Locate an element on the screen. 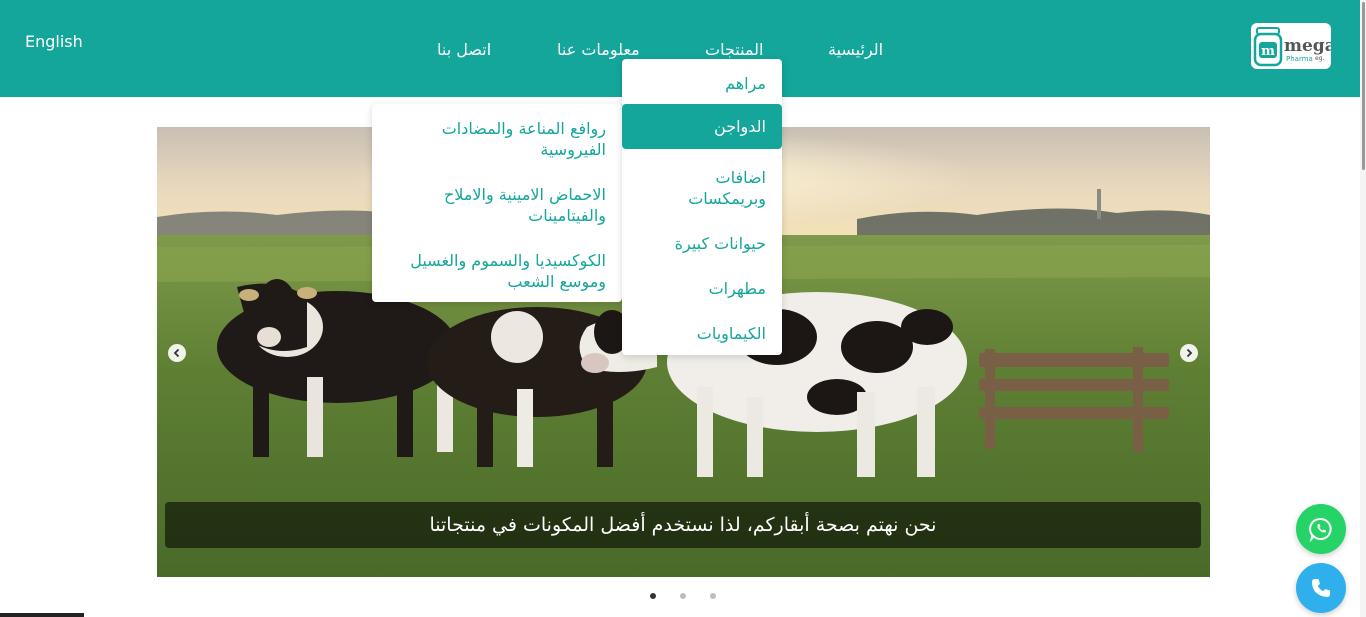 Image resolution: width=1366 pixels, height=617 pixels. language-switch-link: English is located at coordinates (54, 41).